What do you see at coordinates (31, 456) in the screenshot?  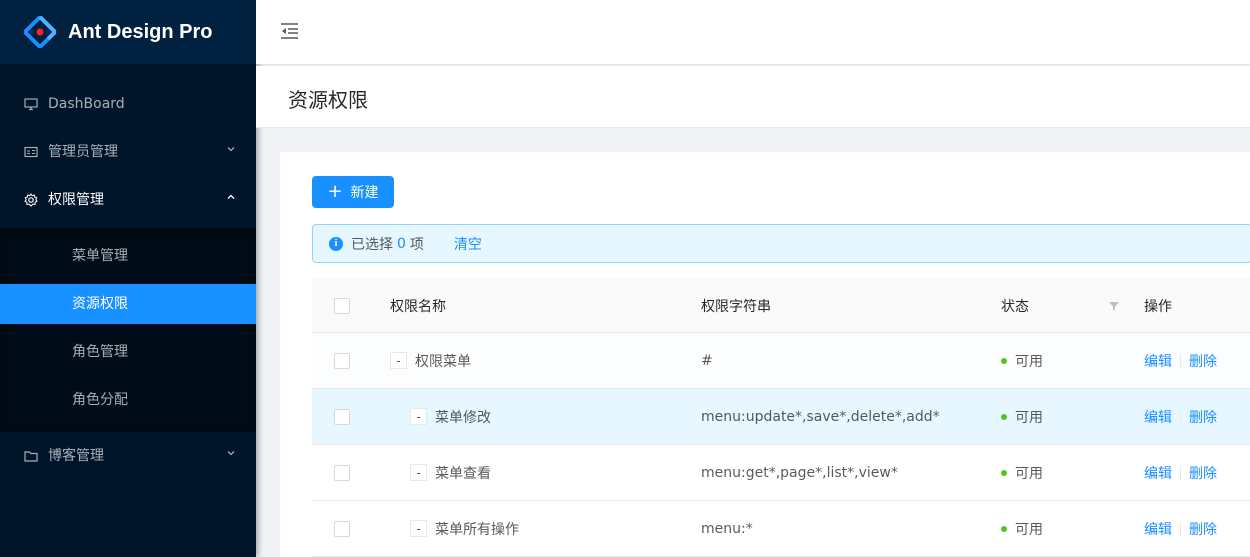 I see `folder-icon` at bounding box center [31, 456].